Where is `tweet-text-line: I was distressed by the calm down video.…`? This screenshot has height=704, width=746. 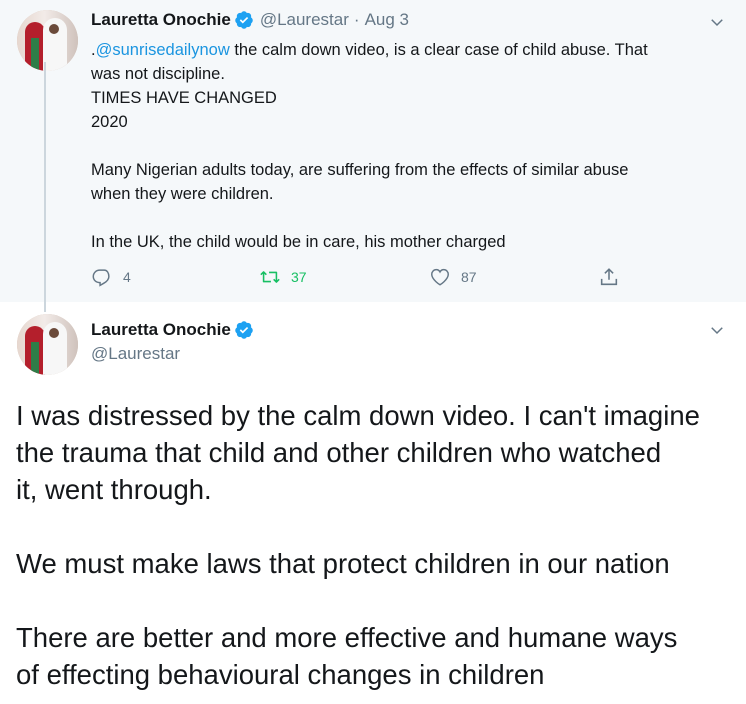
tweet-text-line: I was distressed by the calm down video.… is located at coordinates (358, 415).